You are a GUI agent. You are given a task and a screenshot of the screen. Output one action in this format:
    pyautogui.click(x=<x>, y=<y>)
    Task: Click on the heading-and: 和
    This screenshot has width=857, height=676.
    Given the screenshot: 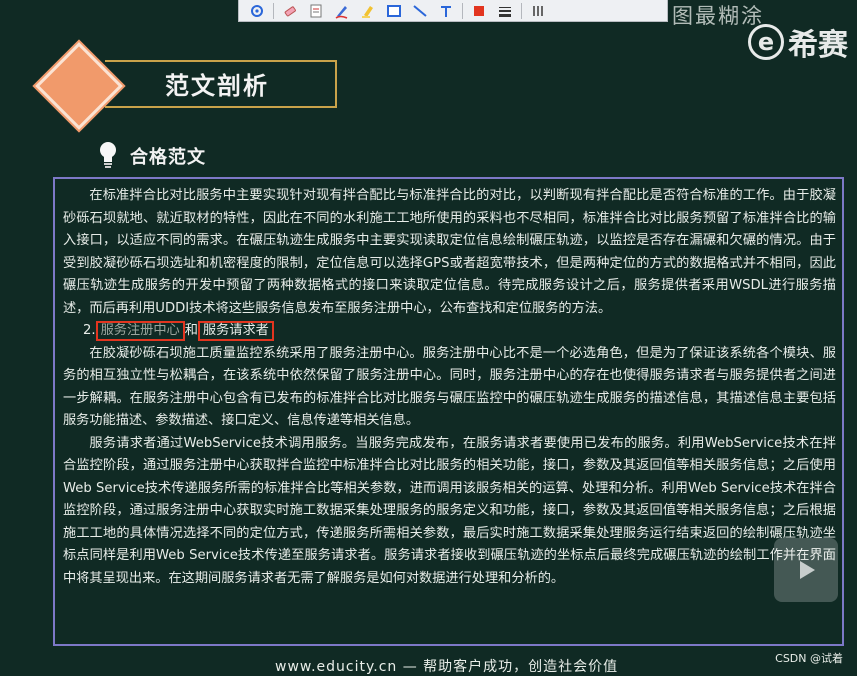 What is the action you would take?
    pyautogui.click(x=191, y=330)
    